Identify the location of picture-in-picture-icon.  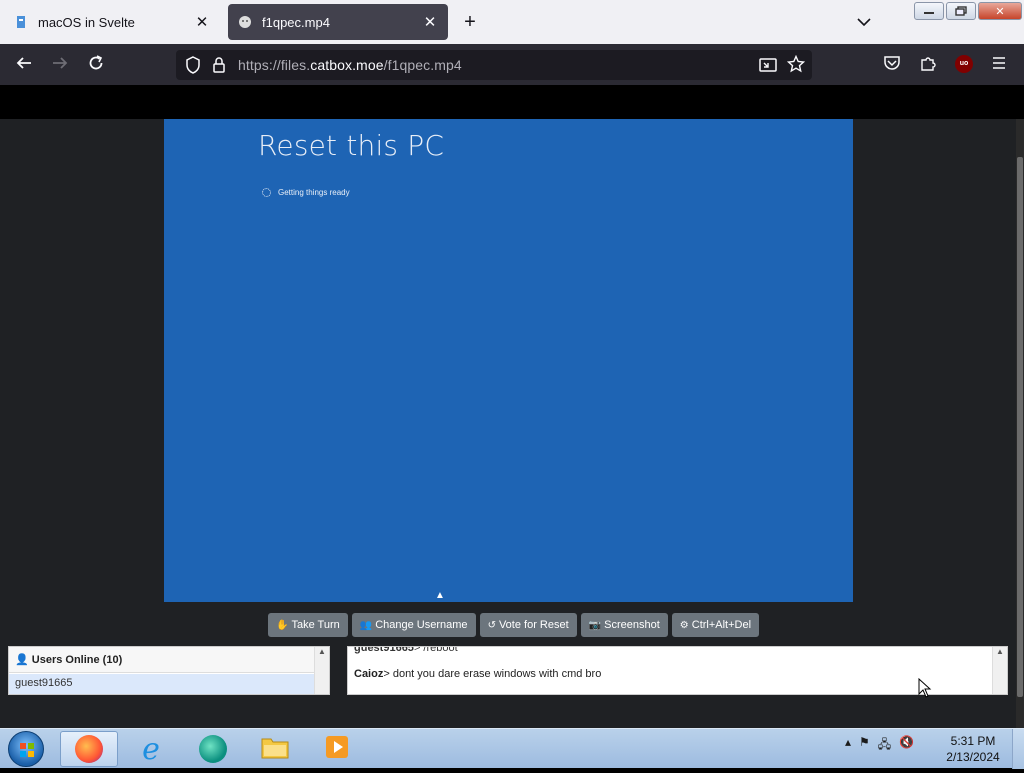
(768, 67).